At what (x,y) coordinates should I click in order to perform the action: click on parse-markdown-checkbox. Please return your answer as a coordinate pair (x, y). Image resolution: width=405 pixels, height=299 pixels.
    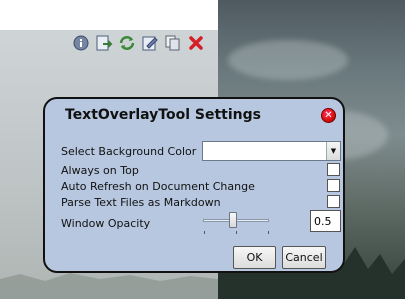
    Looking at the image, I should click on (333, 201).